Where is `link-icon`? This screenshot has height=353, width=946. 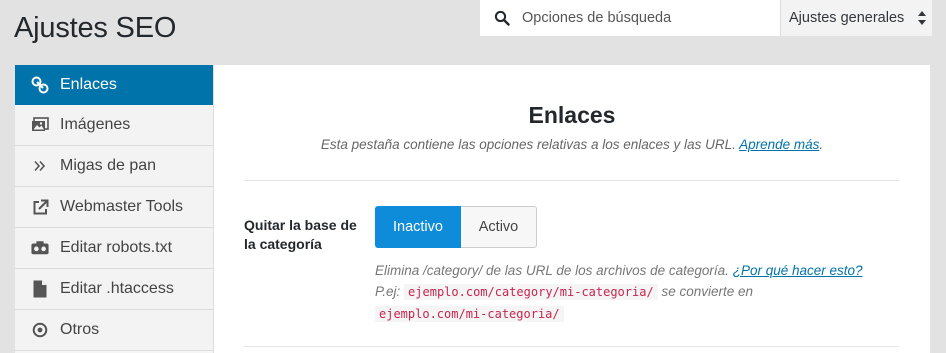 link-icon is located at coordinates (40, 85).